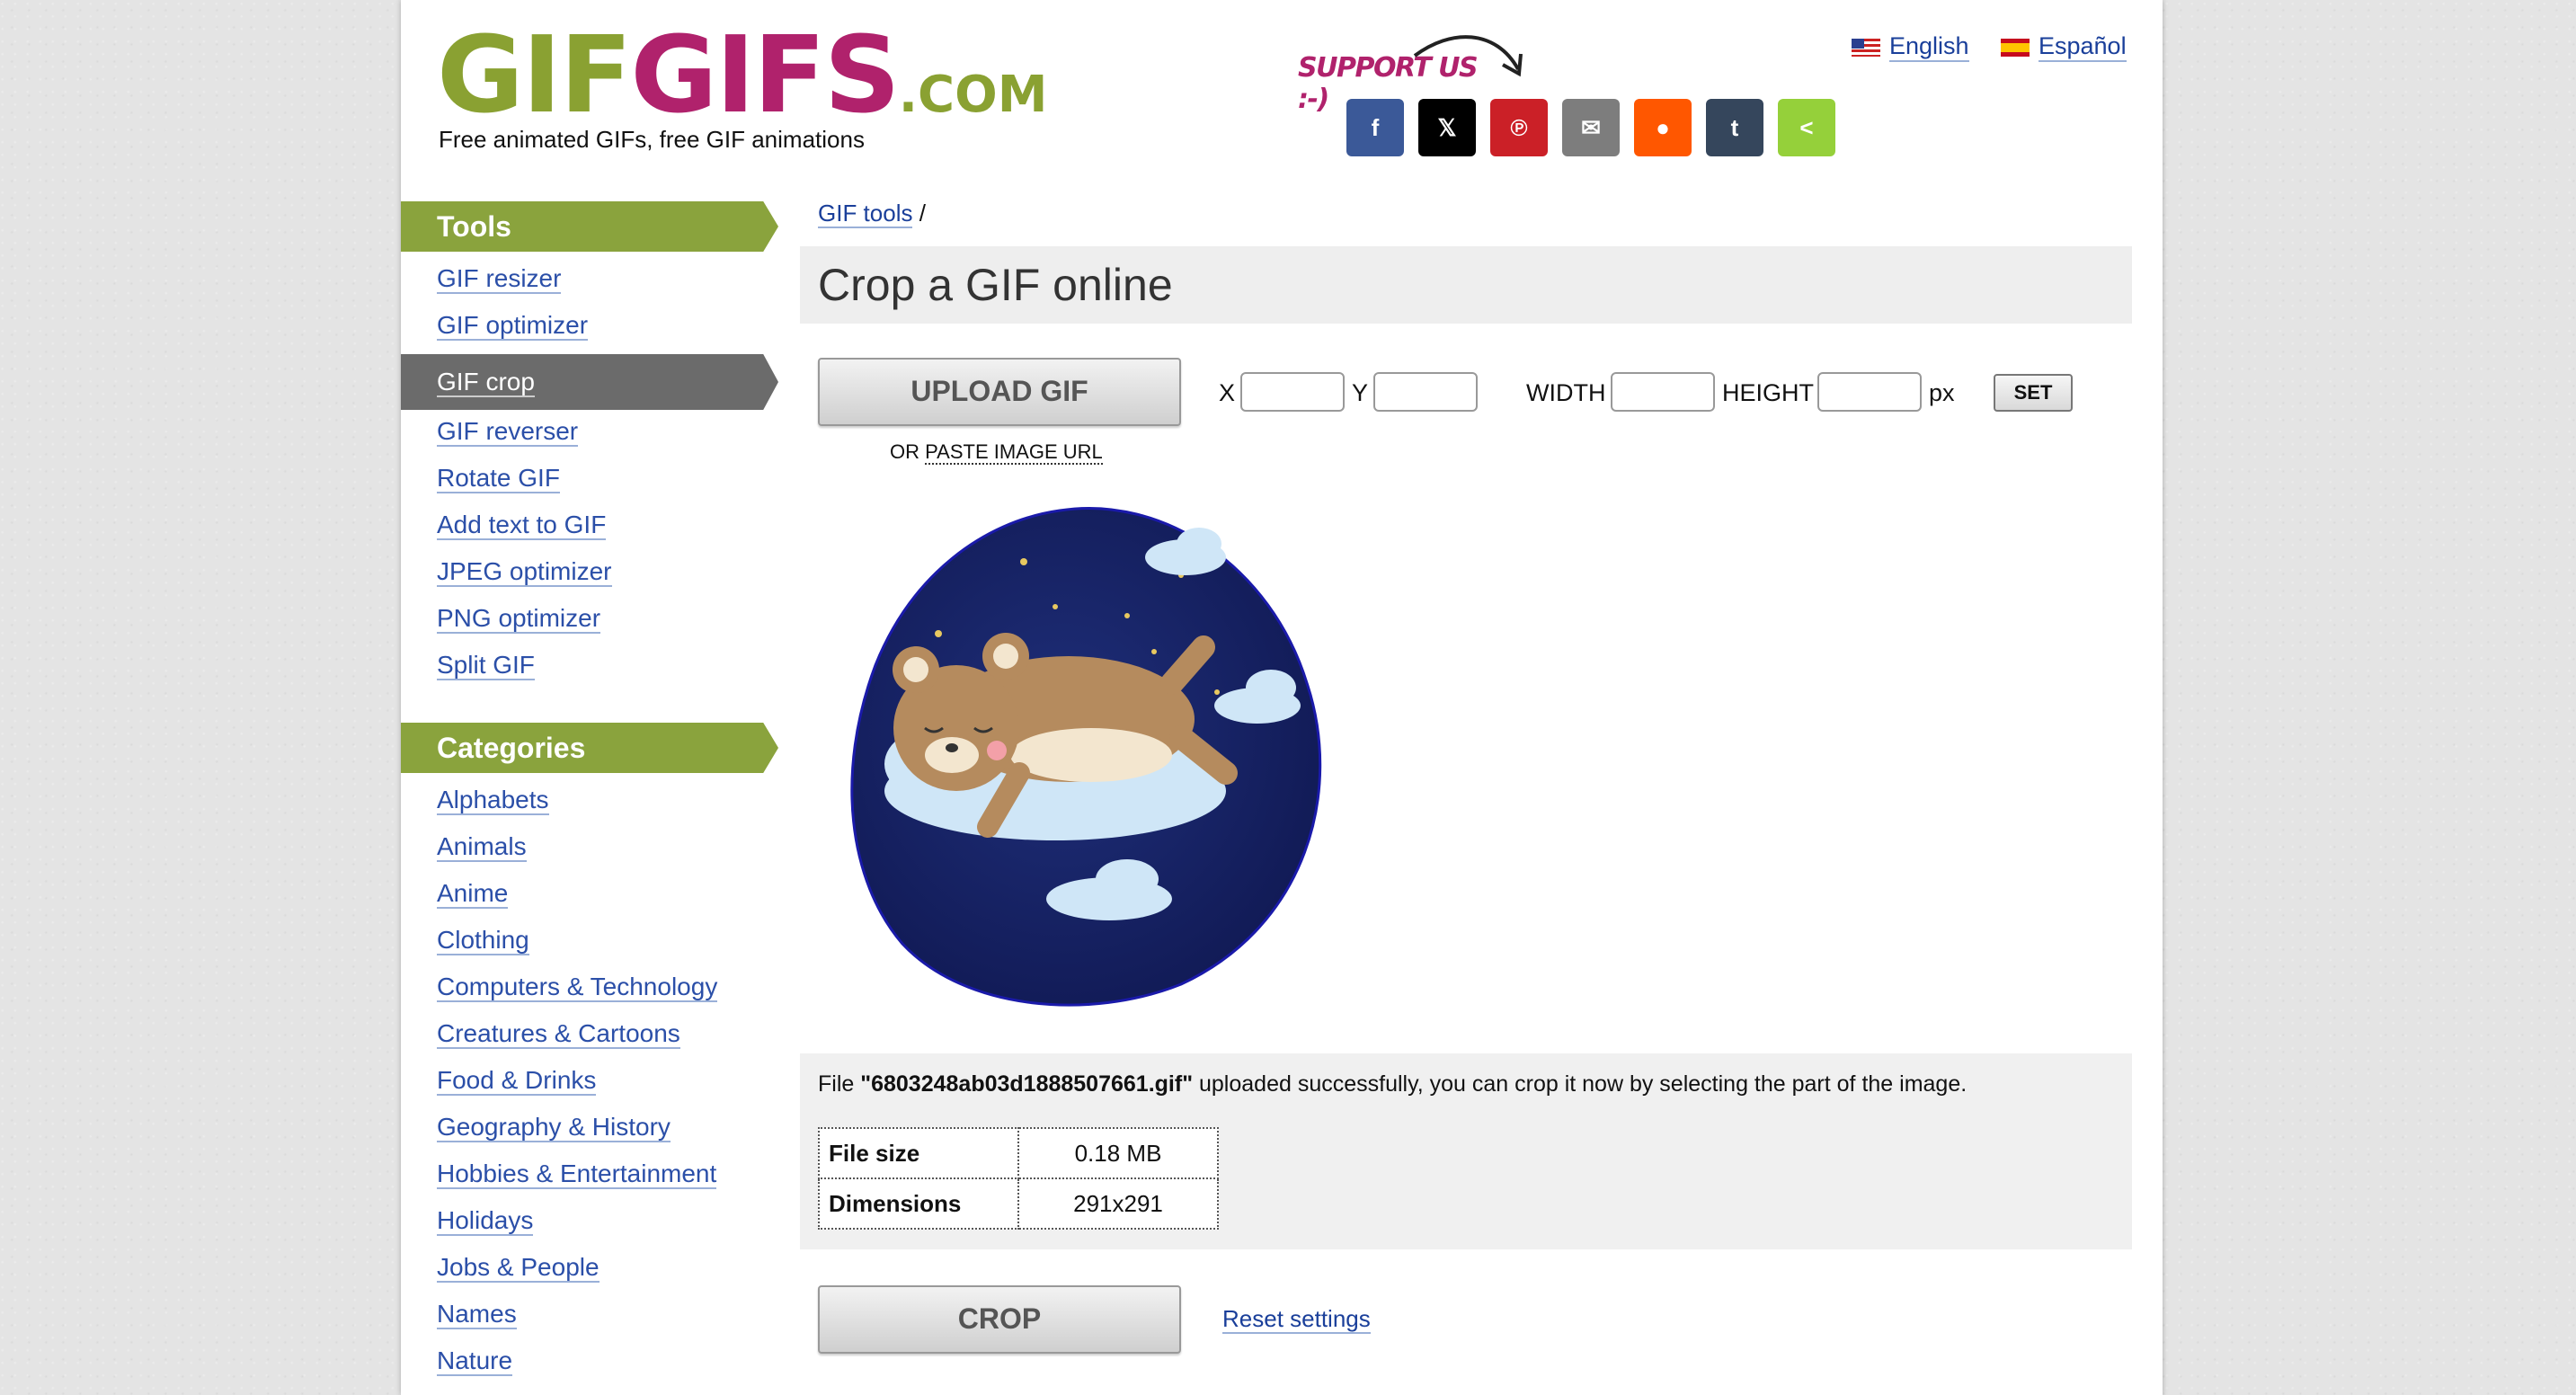 The height and width of the screenshot is (1395, 2576). I want to click on sidebar-item-gif-reverser: GIF reverser, so click(524, 431).